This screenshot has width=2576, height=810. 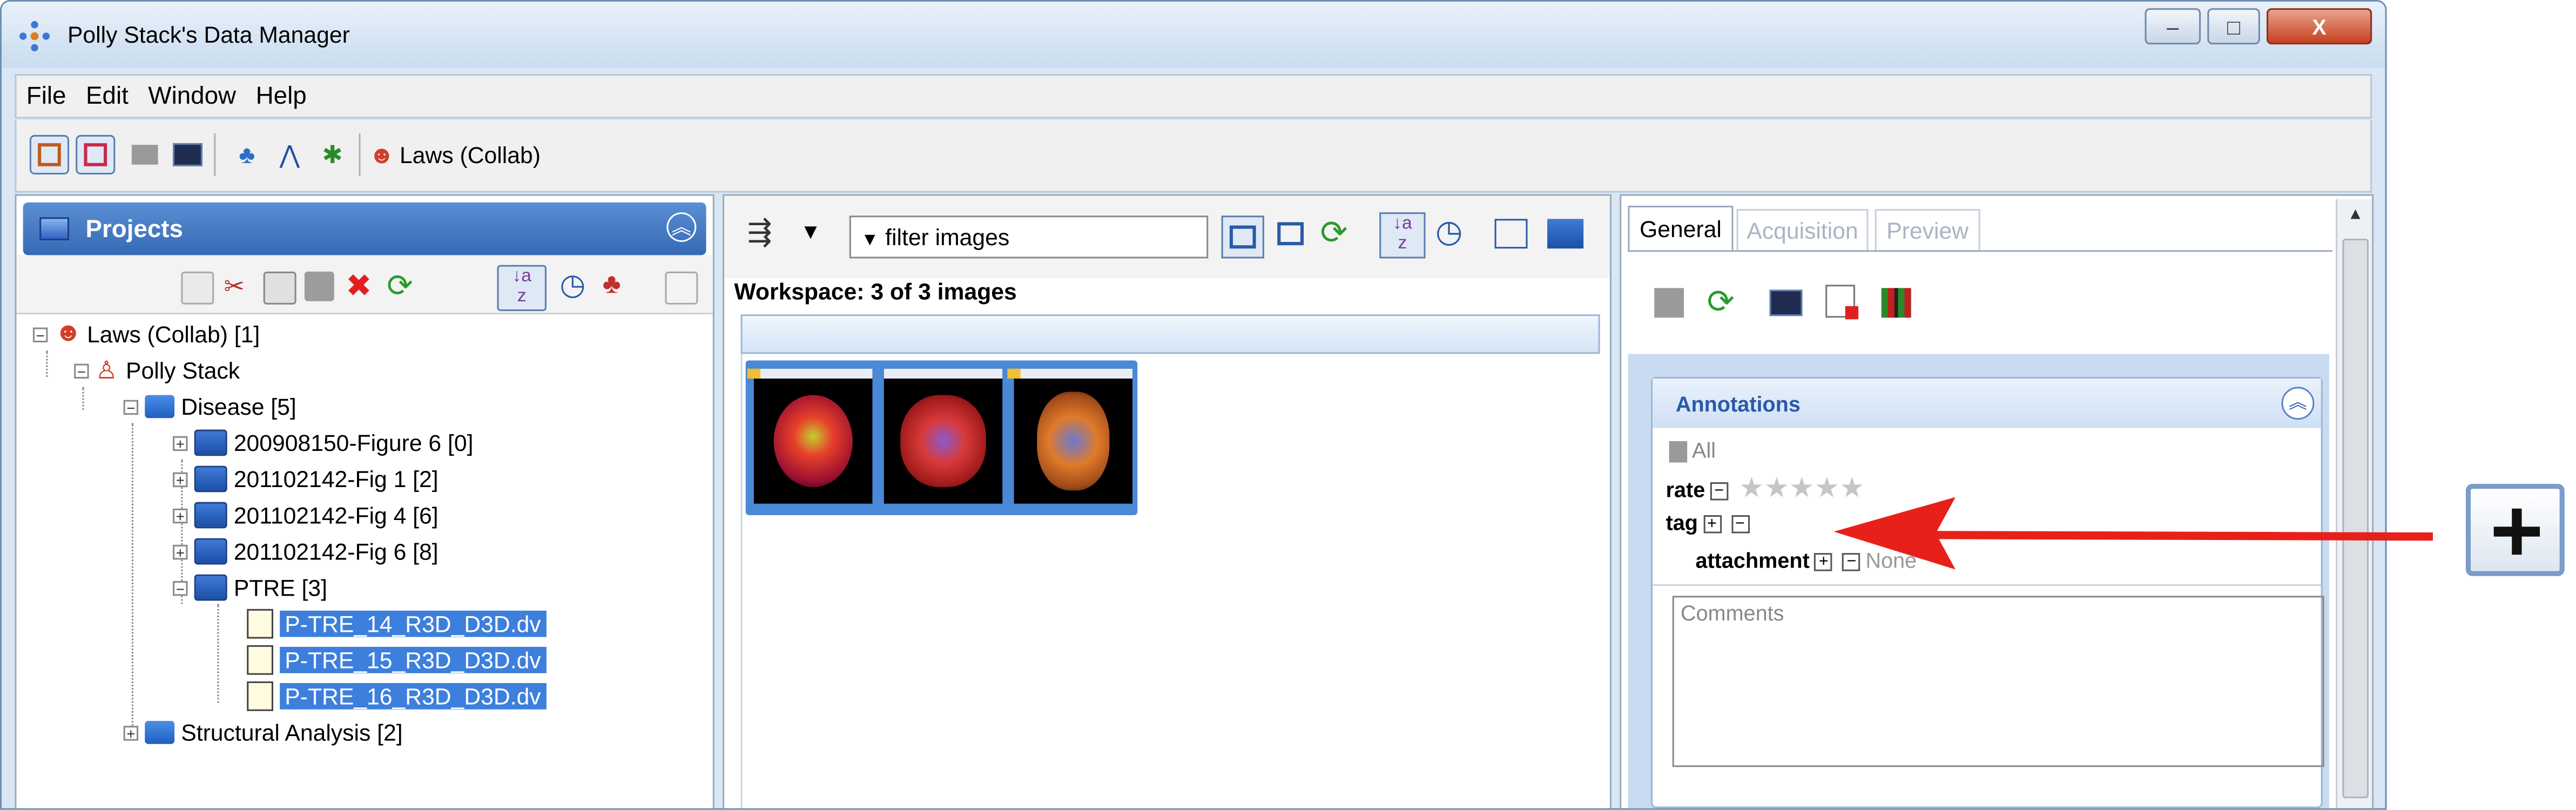 I want to click on paste-button, so click(x=319, y=286).